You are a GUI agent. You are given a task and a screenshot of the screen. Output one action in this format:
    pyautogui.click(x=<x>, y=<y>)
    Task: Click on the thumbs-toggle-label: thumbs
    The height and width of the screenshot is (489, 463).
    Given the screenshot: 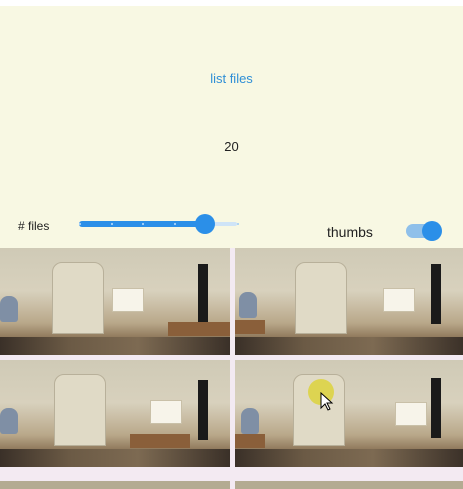 What is the action you would take?
    pyautogui.click(x=350, y=232)
    